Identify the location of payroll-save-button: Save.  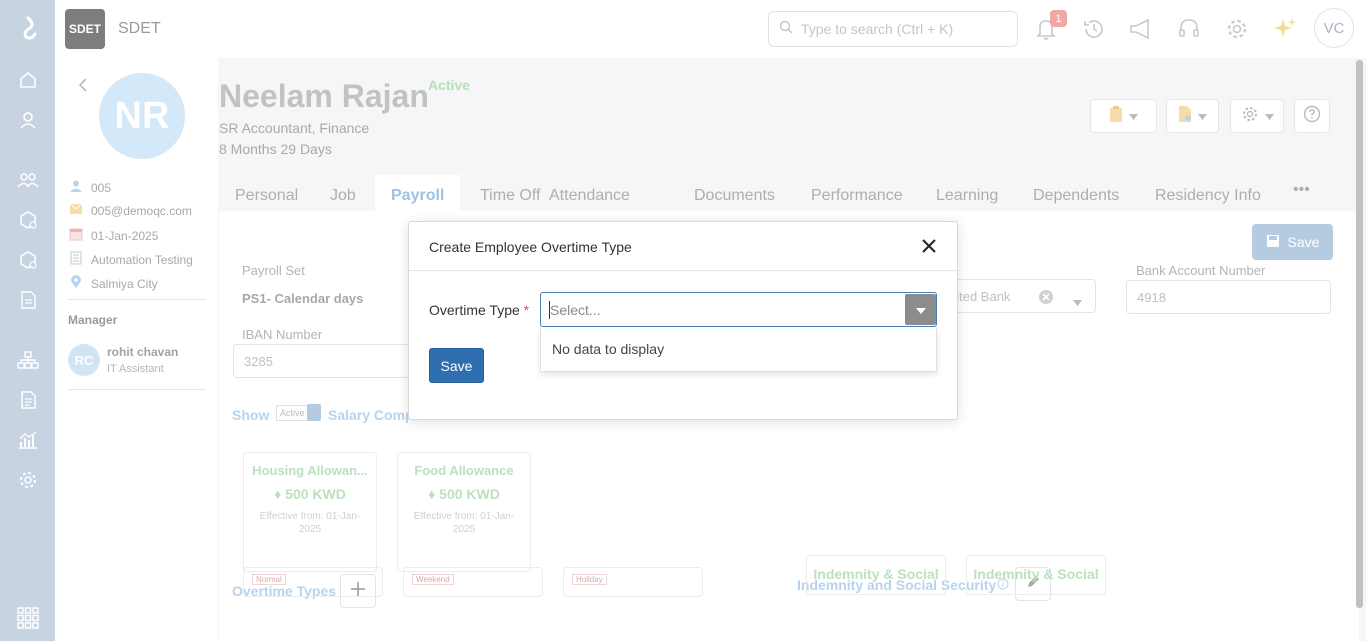
(1292, 242).